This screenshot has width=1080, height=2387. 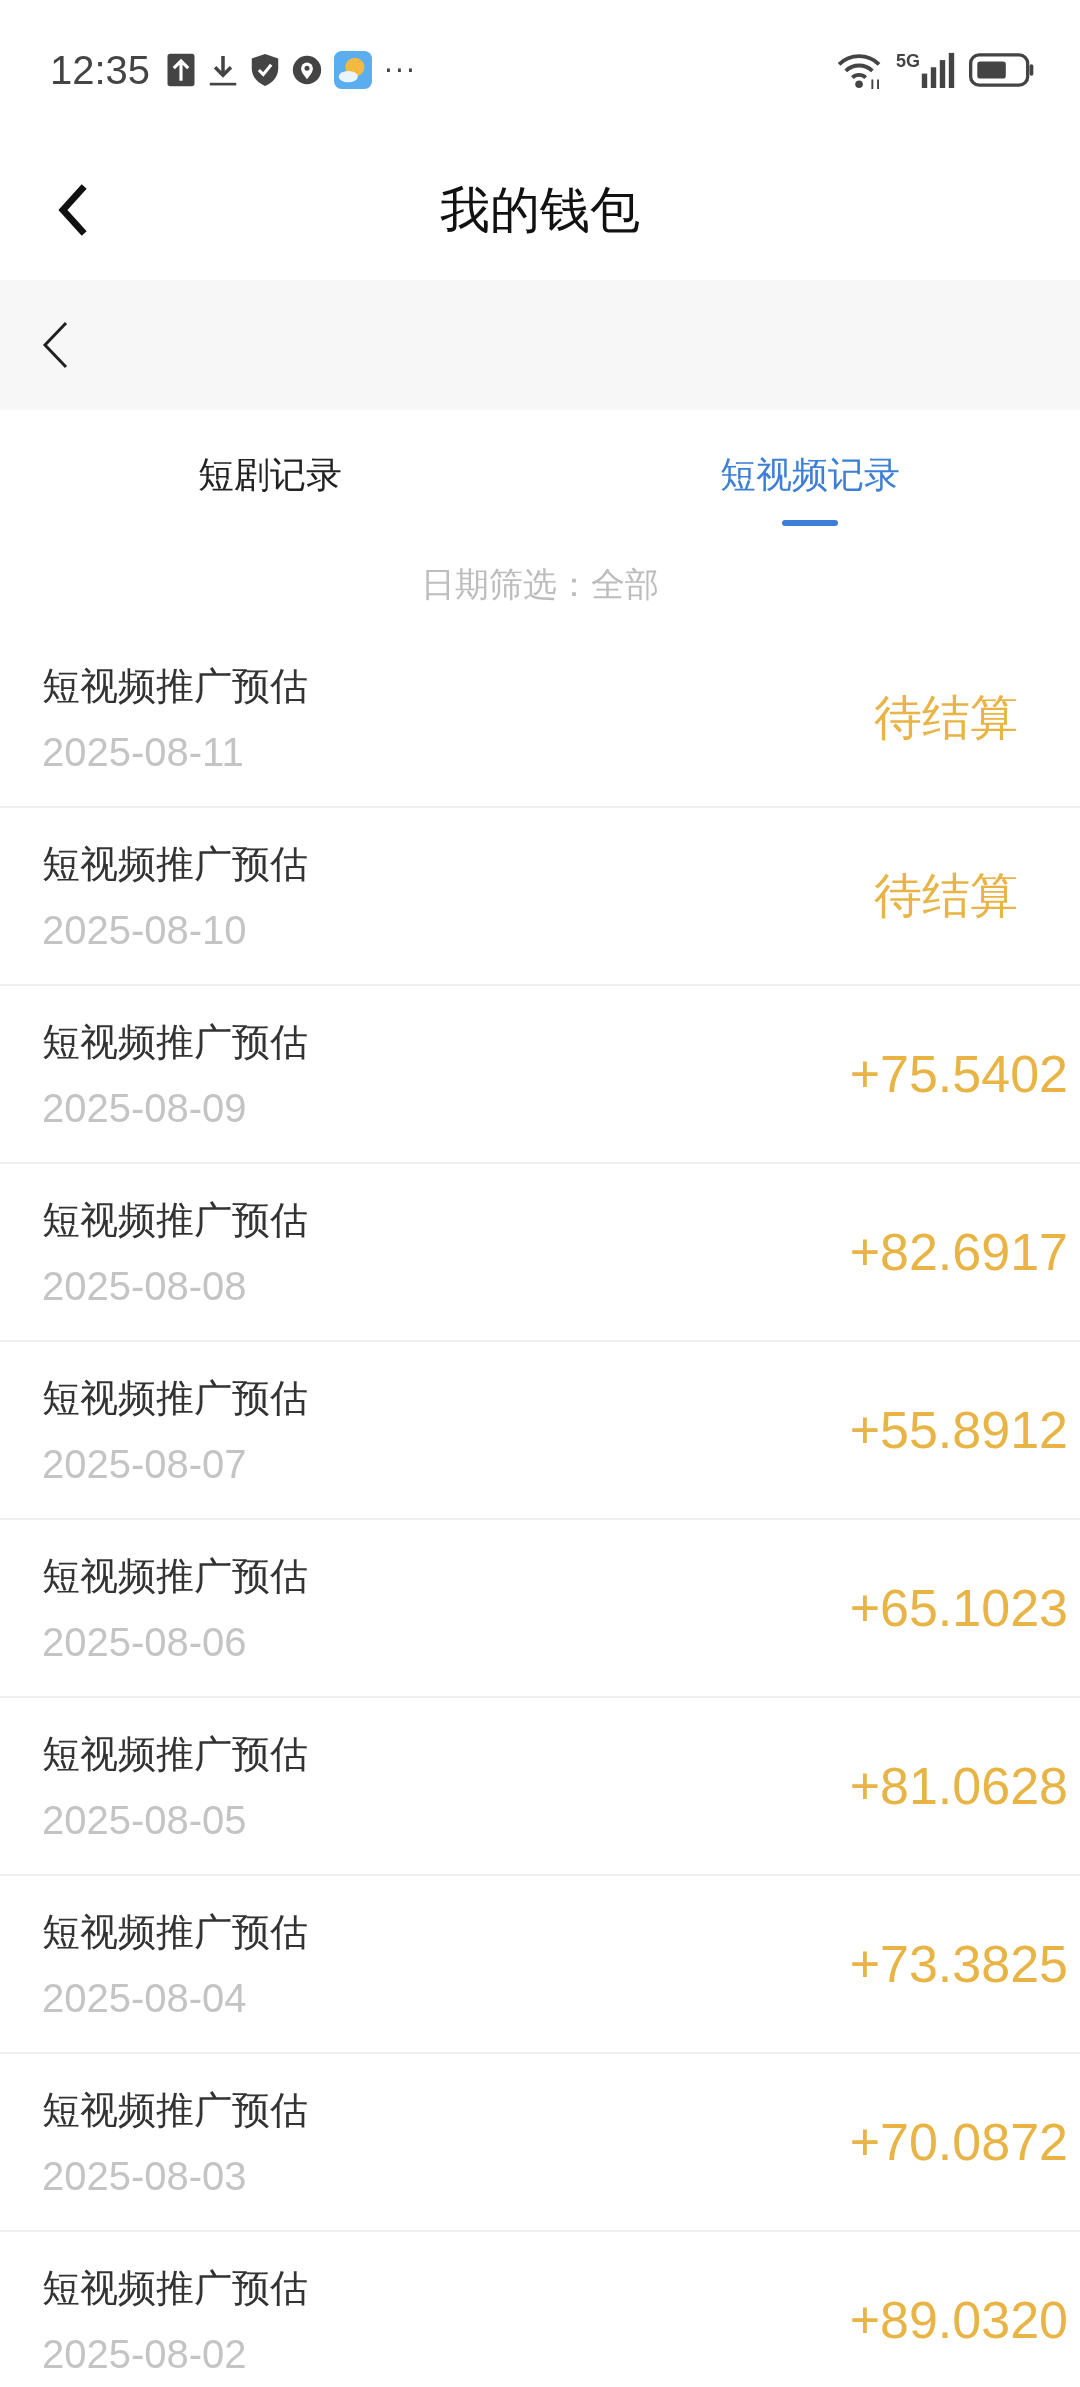 I want to click on battery-icon, so click(x=1002, y=70).